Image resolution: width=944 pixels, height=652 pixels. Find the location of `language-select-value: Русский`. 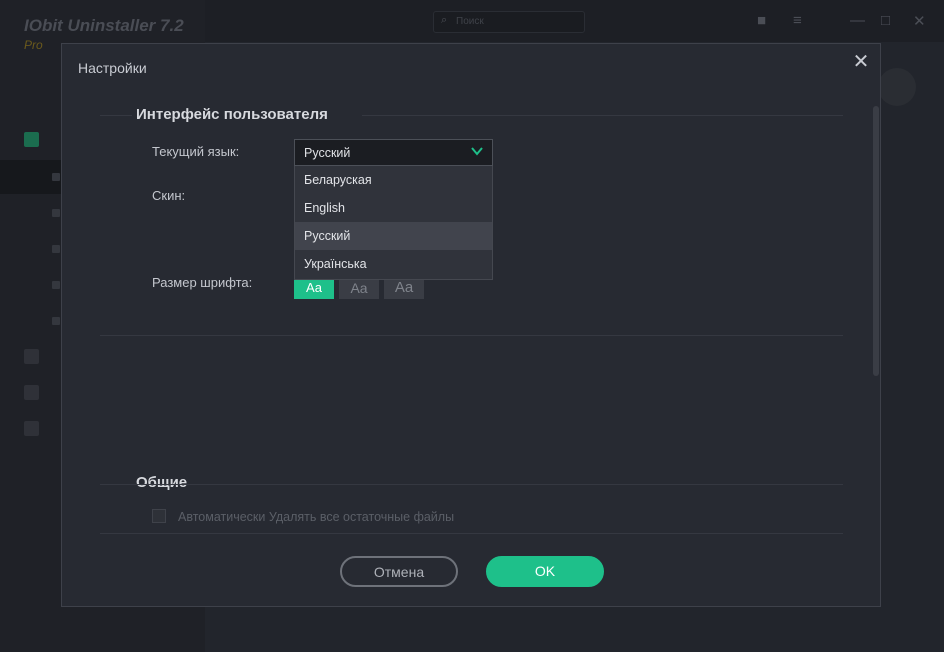

language-select-value: Русский is located at coordinates (327, 153).